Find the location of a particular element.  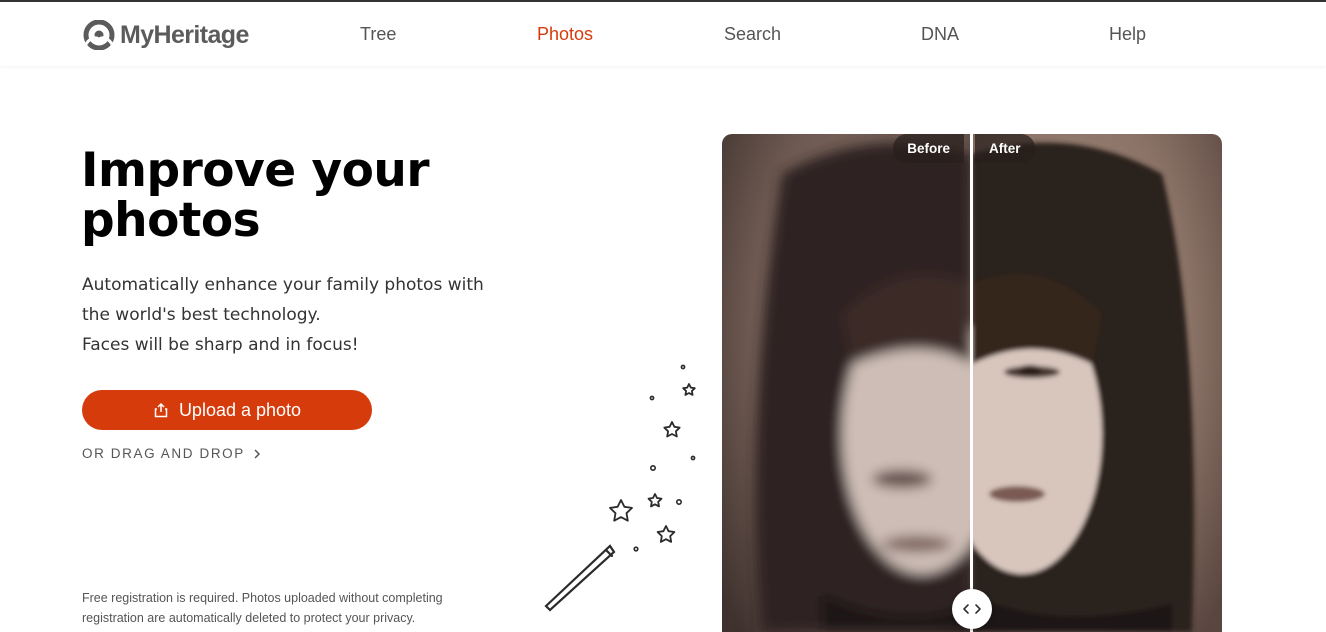

subtitle-line-2: the world's best technology. is located at coordinates (201, 315).